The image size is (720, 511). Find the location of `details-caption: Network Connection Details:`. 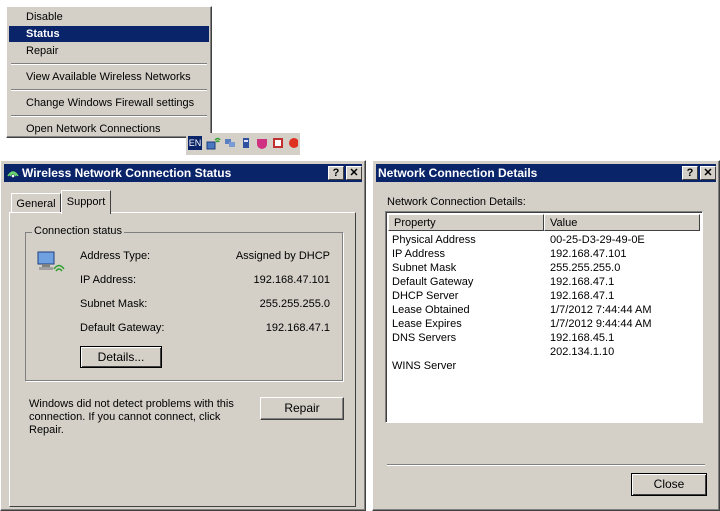

details-caption: Network Connection Details: is located at coordinates (456, 202).